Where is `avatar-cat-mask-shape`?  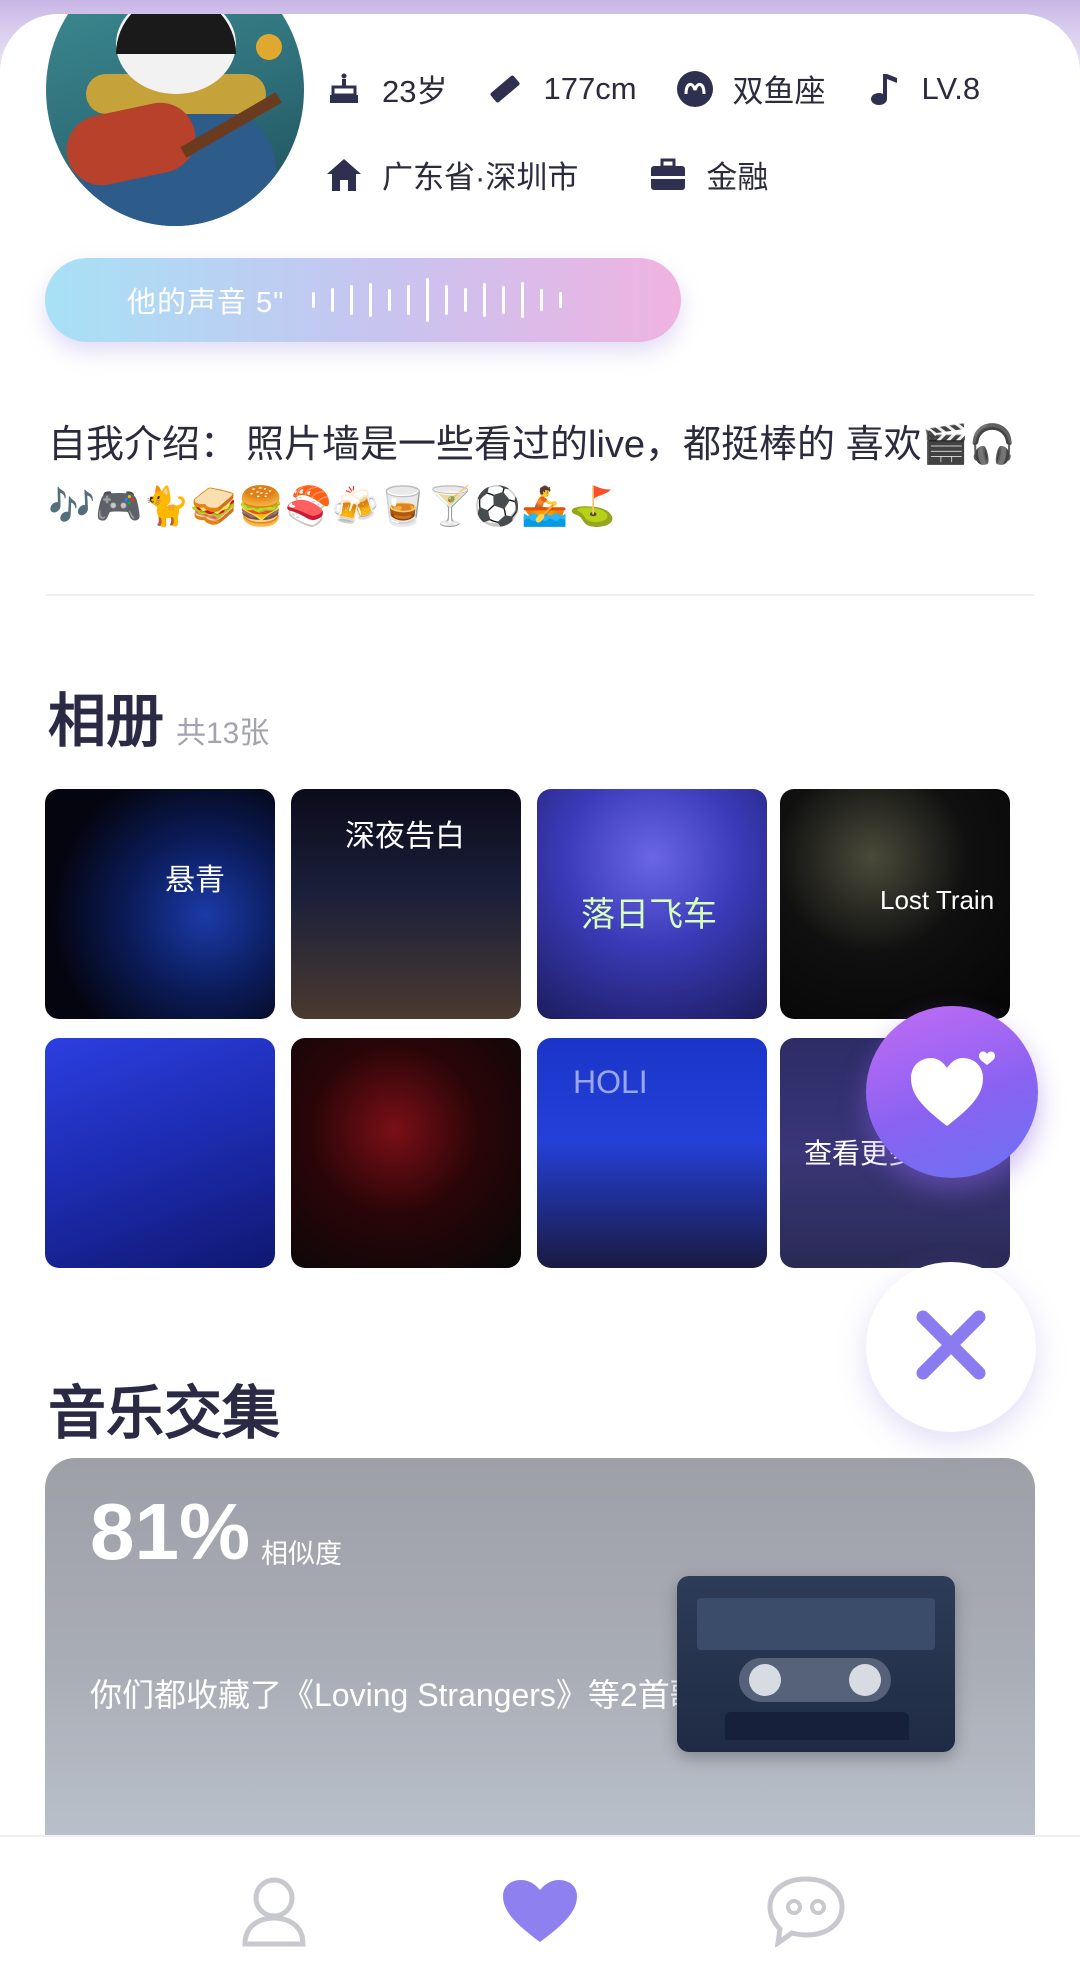
avatar-cat-mask-shape is located at coordinates (176, 34).